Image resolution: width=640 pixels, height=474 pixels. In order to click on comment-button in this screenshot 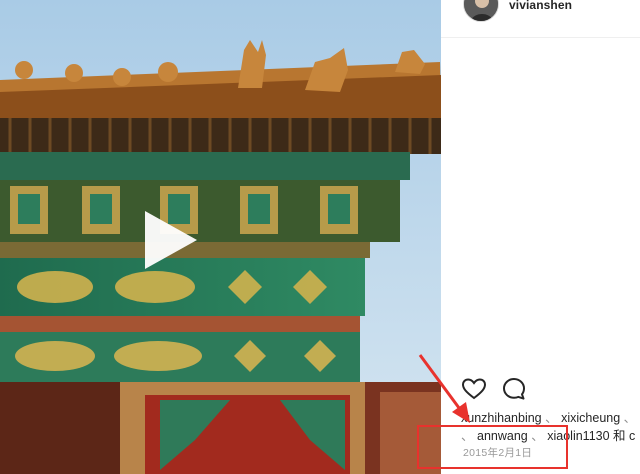, I will do `click(514, 389)`.